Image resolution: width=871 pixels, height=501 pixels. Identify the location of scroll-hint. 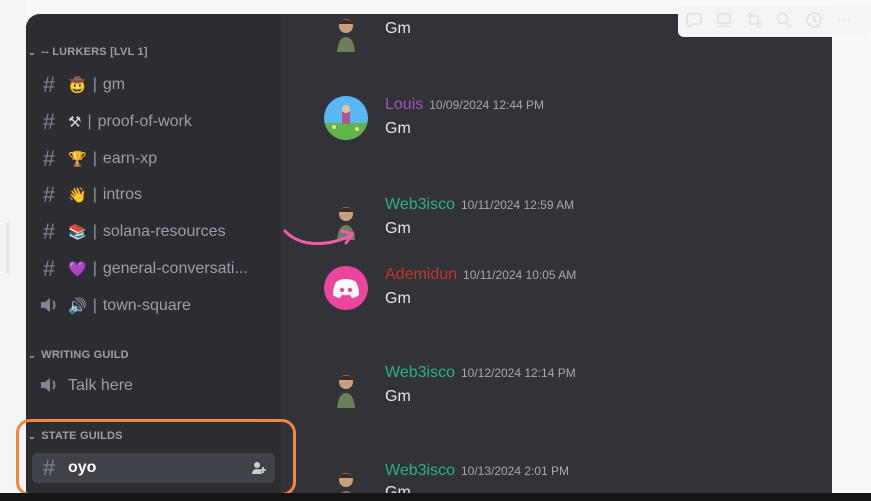
(7, 248).